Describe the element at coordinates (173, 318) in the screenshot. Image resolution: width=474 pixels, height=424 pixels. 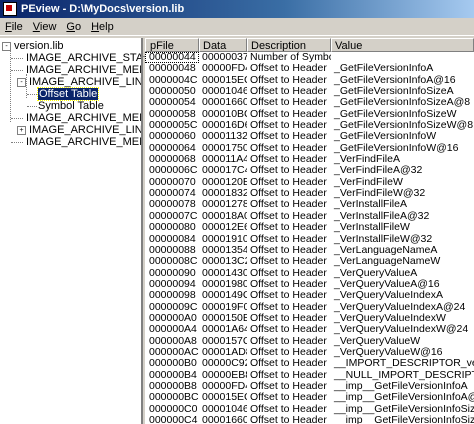
I see `cell-pfile: 000000A0` at that location.